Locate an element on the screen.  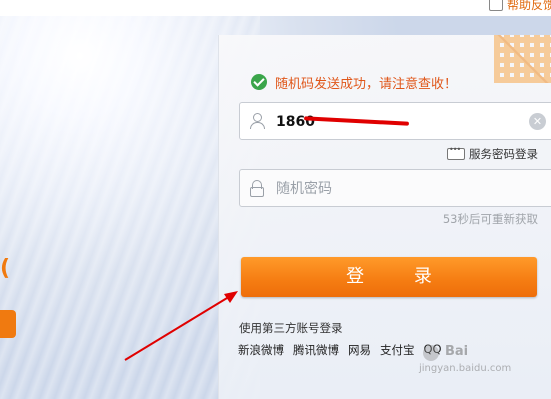
random-password-field is located at coordinates (395, 188).